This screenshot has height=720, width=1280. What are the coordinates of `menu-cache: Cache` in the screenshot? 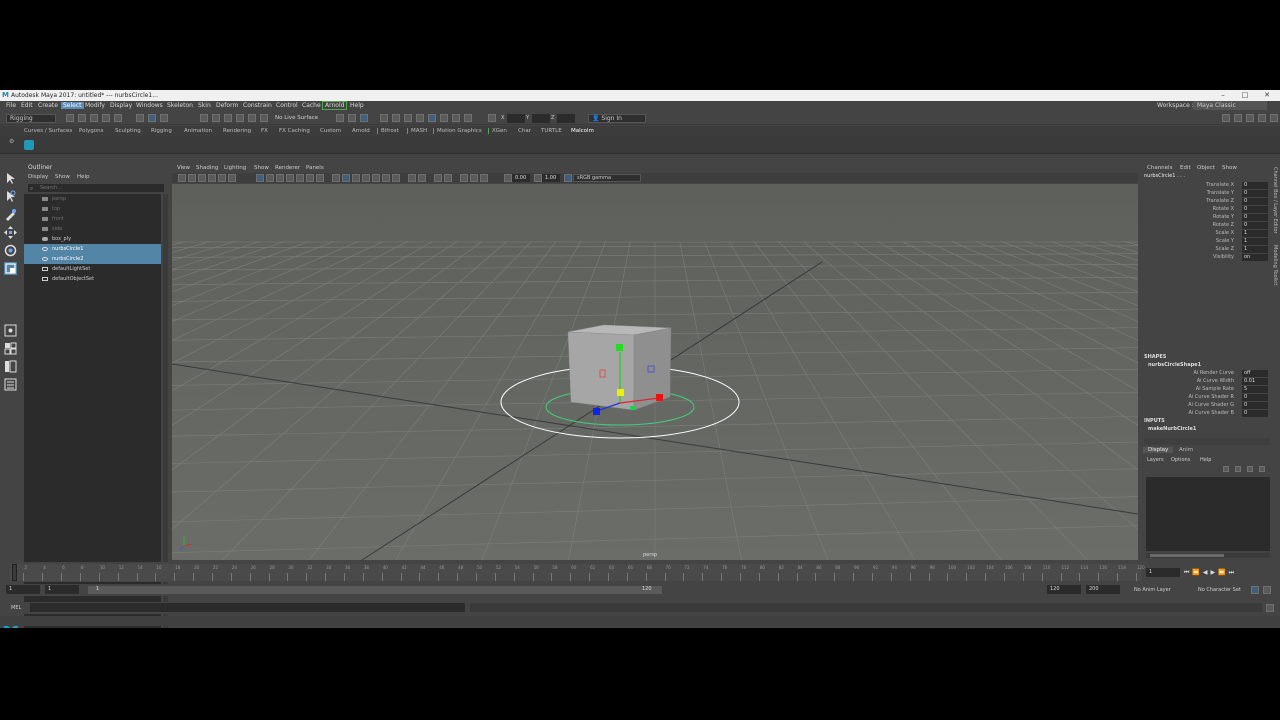 It's located at (311, 105).